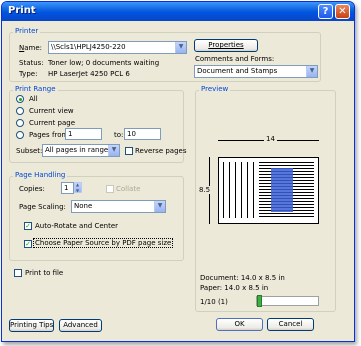  Describe the element at coordinates (325, 11) in the screenshot. I see `help-icon: ?` at that location.